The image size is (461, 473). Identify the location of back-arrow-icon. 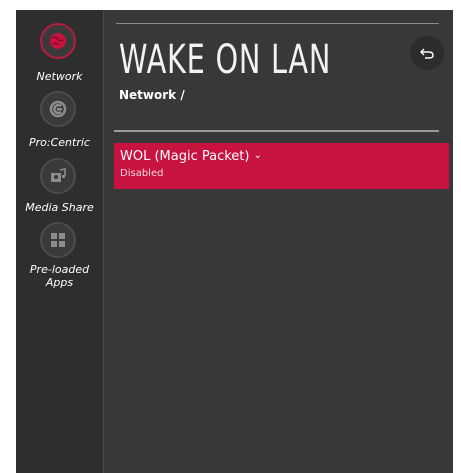
(427, 53).